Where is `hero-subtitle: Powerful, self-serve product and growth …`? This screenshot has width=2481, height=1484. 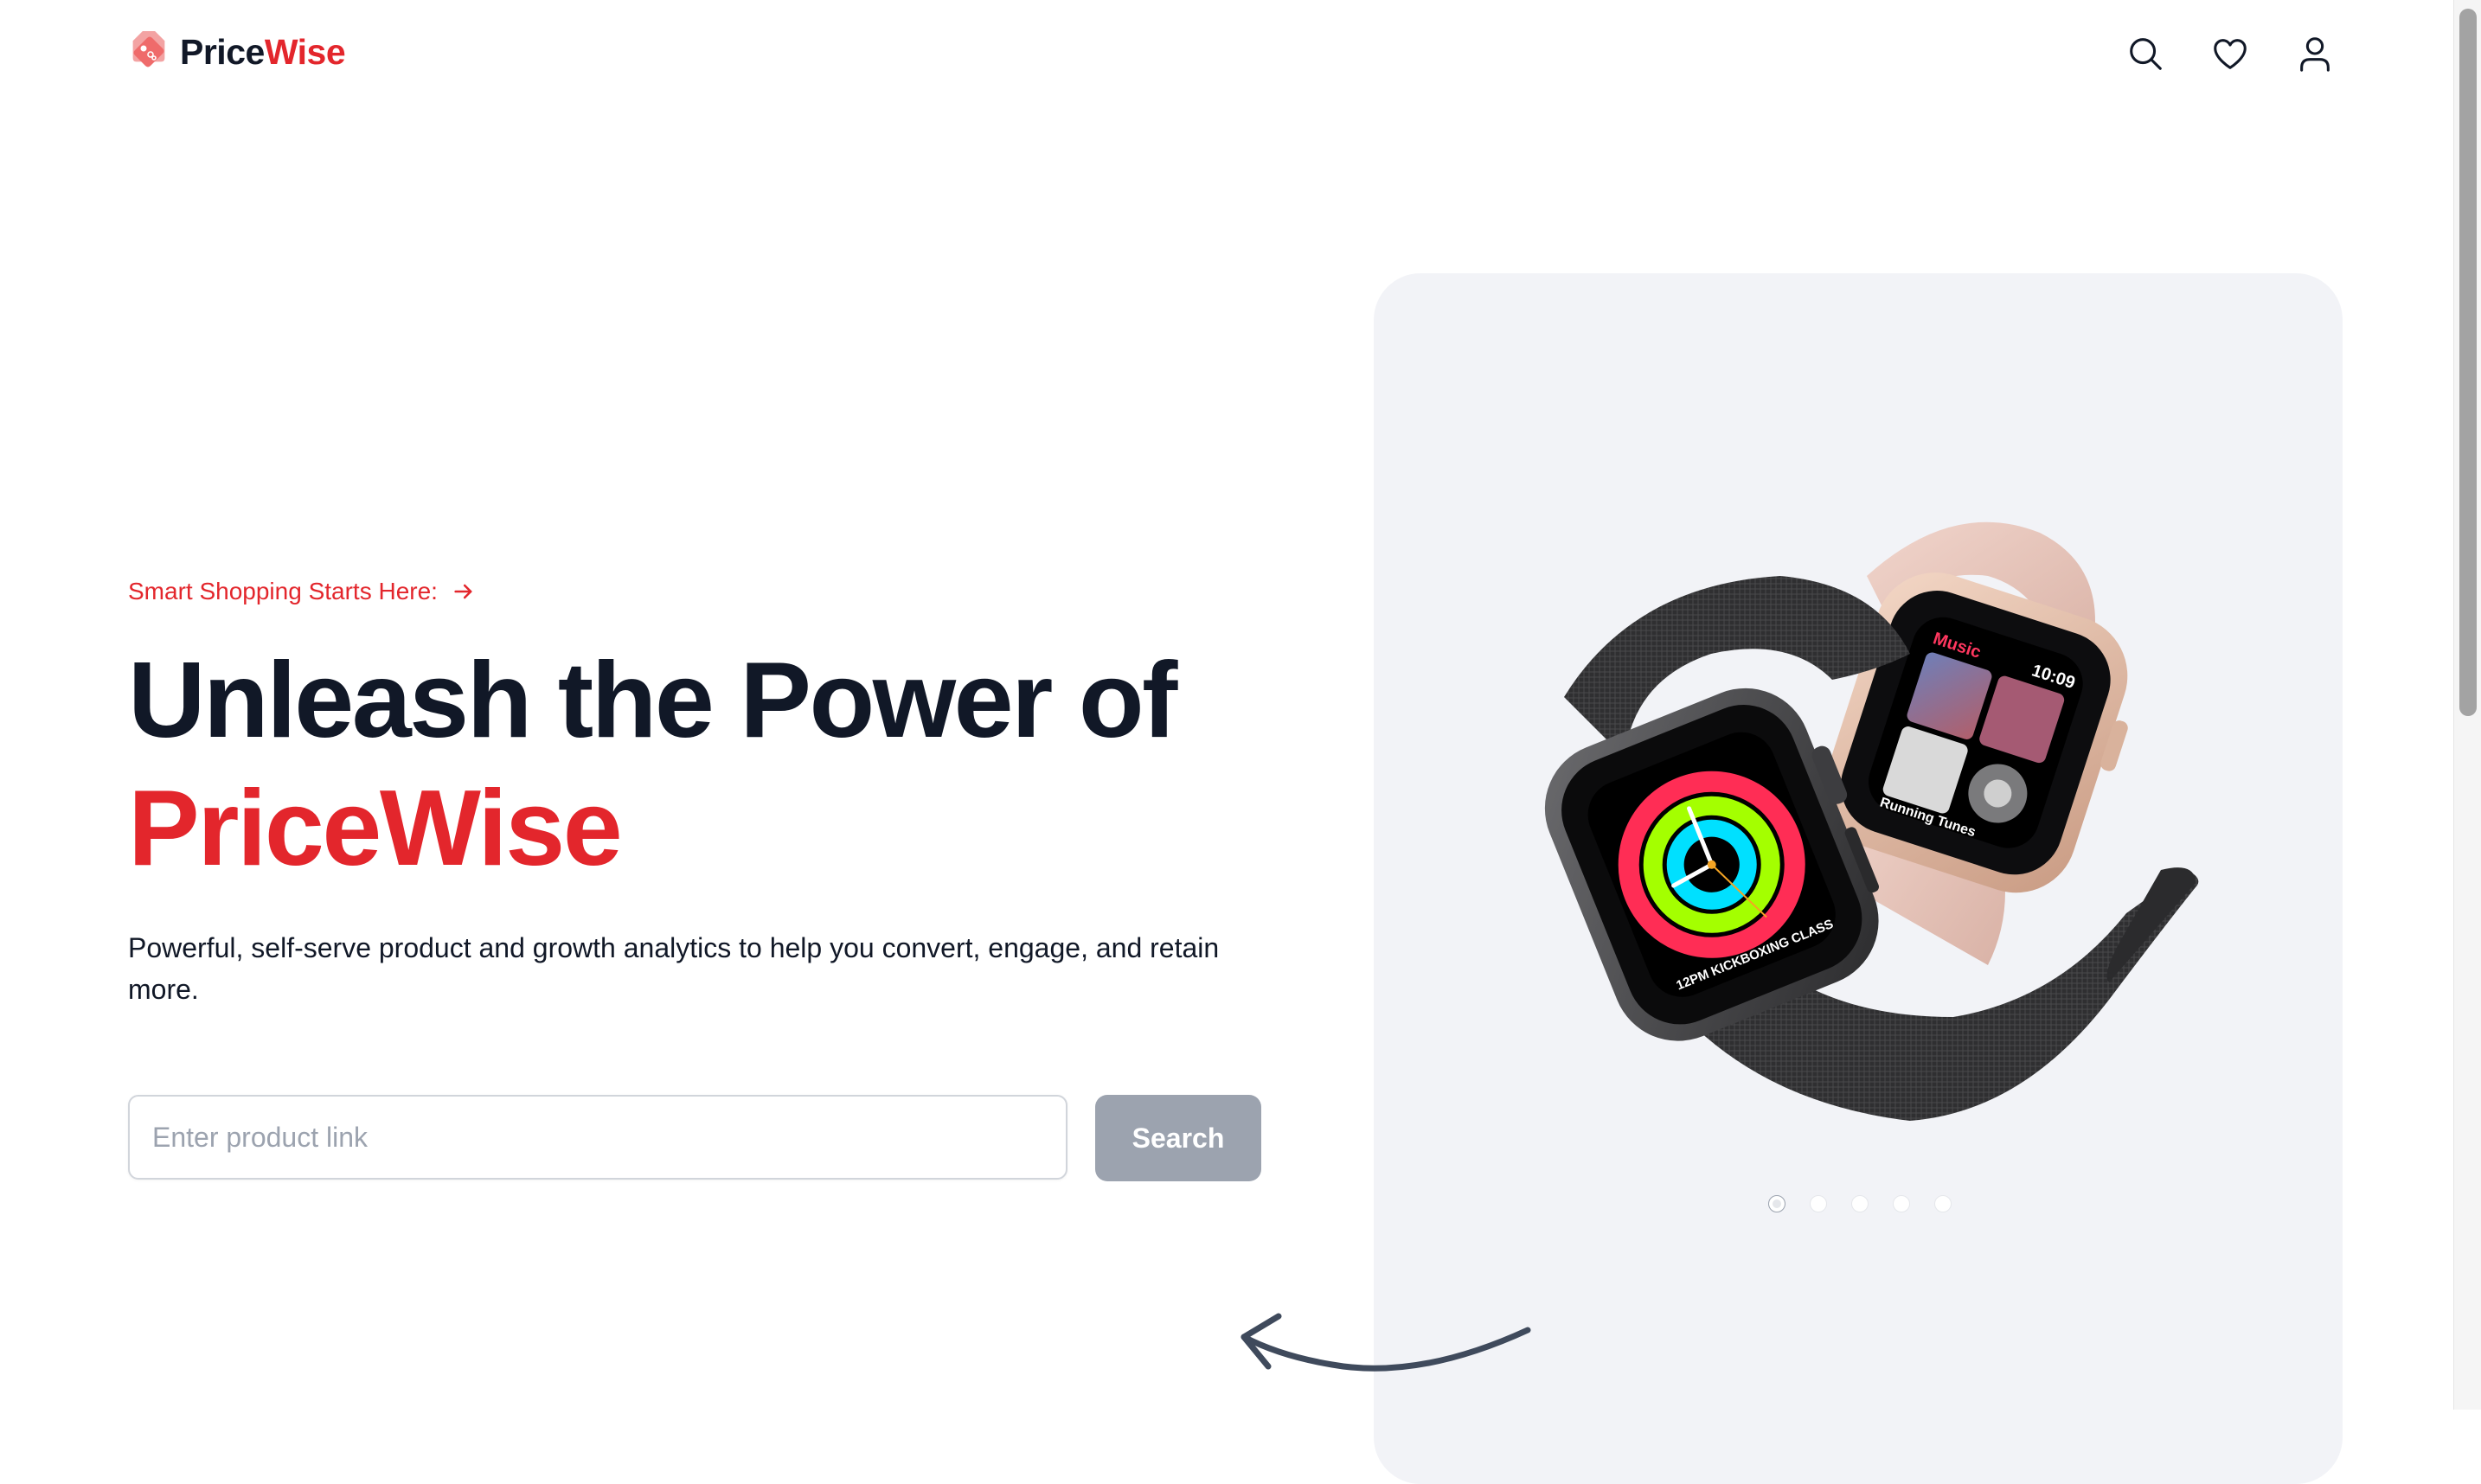
hero-subtitle: Powerful, self-serve product and growth … is located at coordinates (674, 968).